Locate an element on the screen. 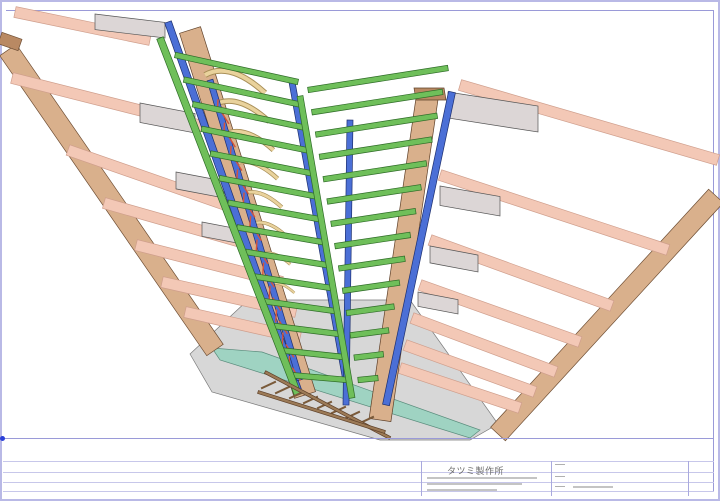 This screenshot has width=720, height=501. company-name: タツミ製作所 is located at coordinates (476, 472).